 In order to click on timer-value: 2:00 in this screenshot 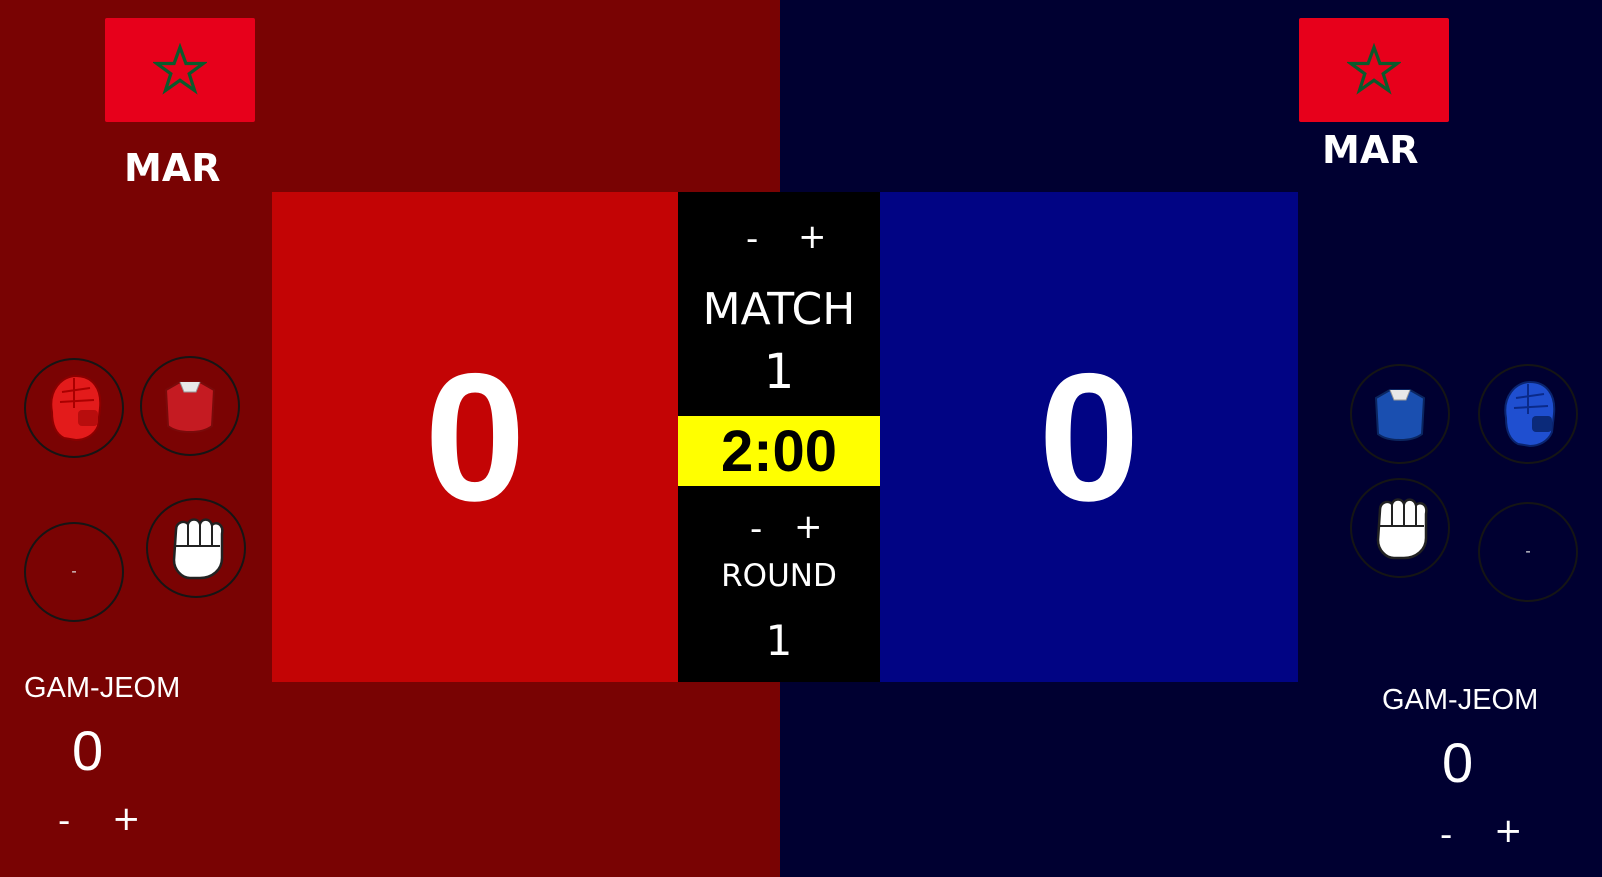, I will do `click(779, 451)`.